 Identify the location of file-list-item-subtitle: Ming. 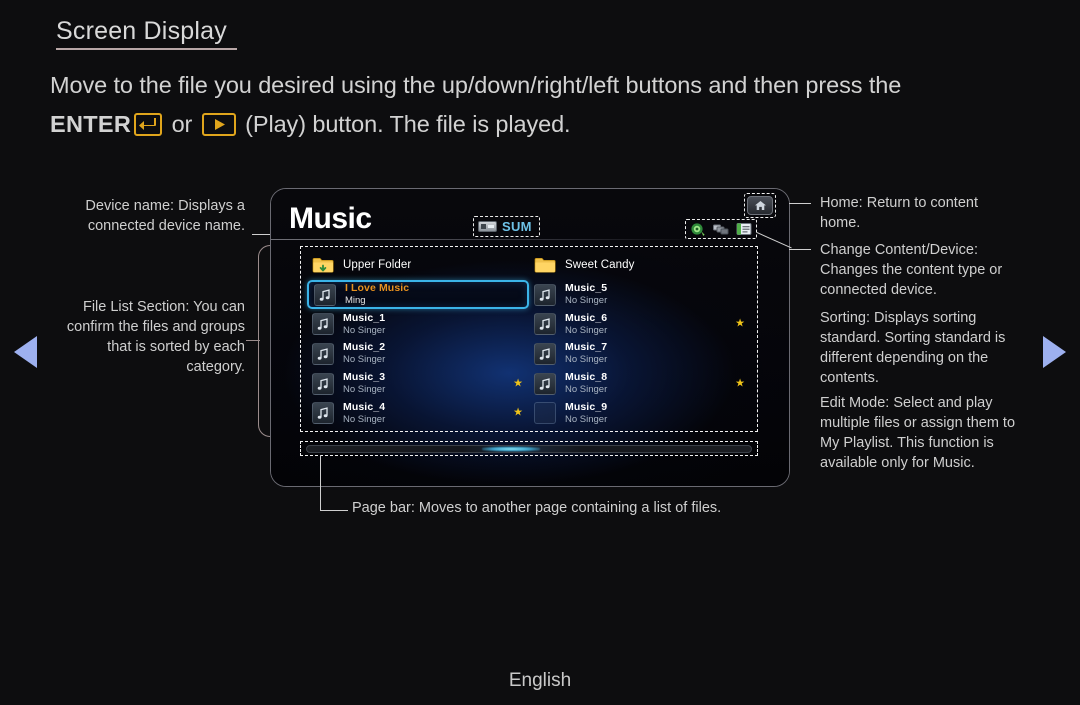
(355, 301).